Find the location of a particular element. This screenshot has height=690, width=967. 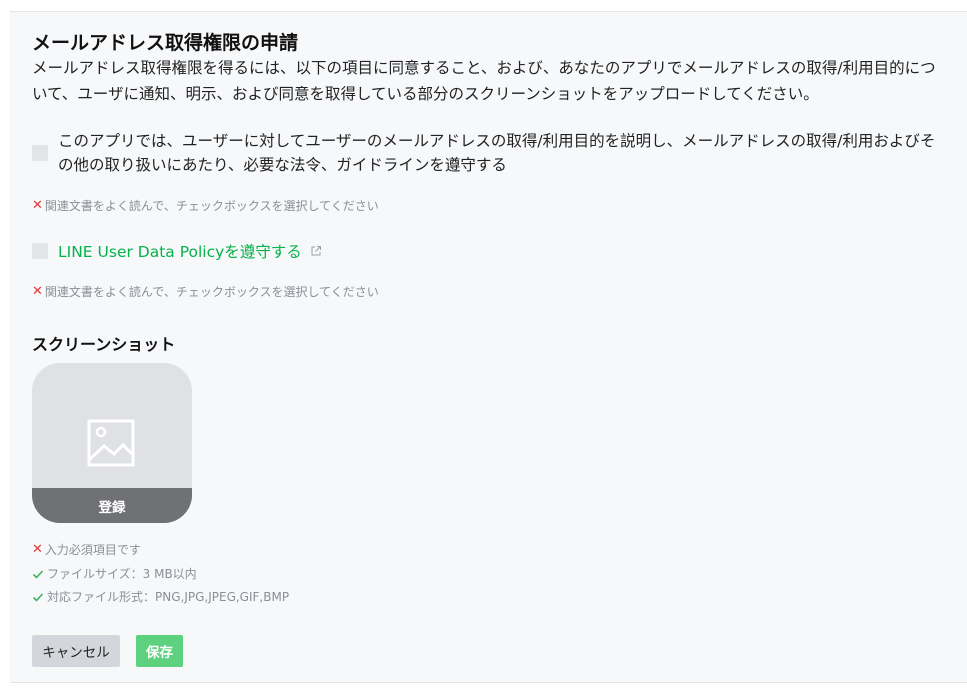

requirement-file-size: ファイルサイズ：3 MB以内 is located at coordinates (114, 573).